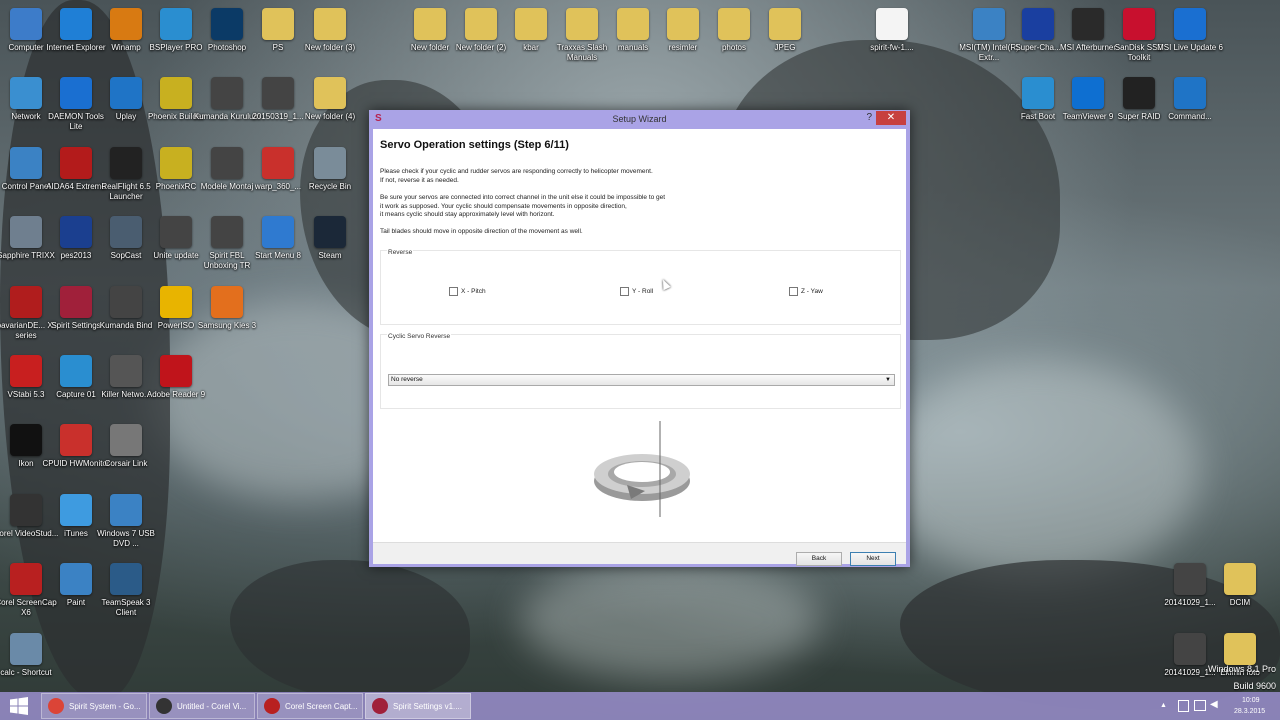 The height and width of the screenshot is (720, 1280). I want to click on window-titlebar: S Setup Wizard ? ✕, so click(639, 119).